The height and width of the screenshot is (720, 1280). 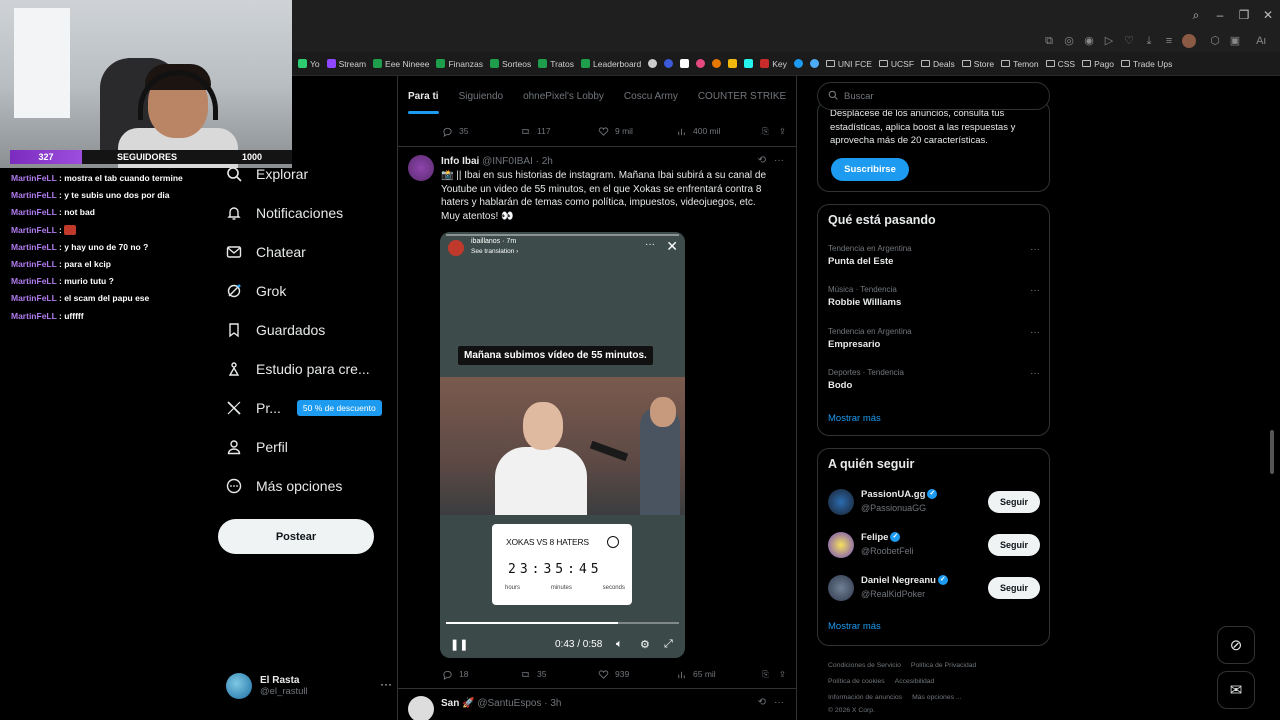 What do you see at coordinates (559, 674) in the screenshot?
I see `repost-button: 35` at bounding box center [559, 674].